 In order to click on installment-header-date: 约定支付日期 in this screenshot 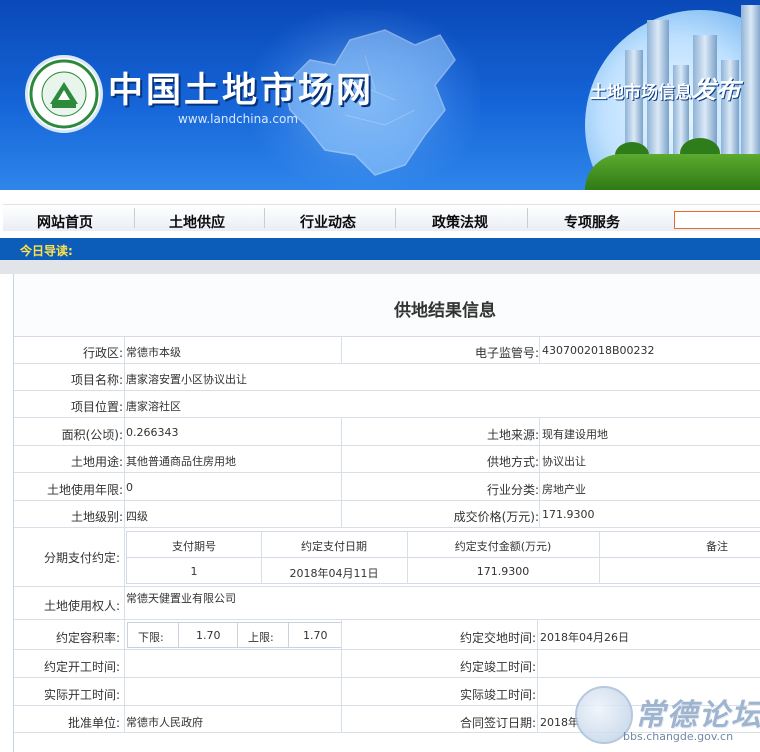, I will do `click(334, 546)`.